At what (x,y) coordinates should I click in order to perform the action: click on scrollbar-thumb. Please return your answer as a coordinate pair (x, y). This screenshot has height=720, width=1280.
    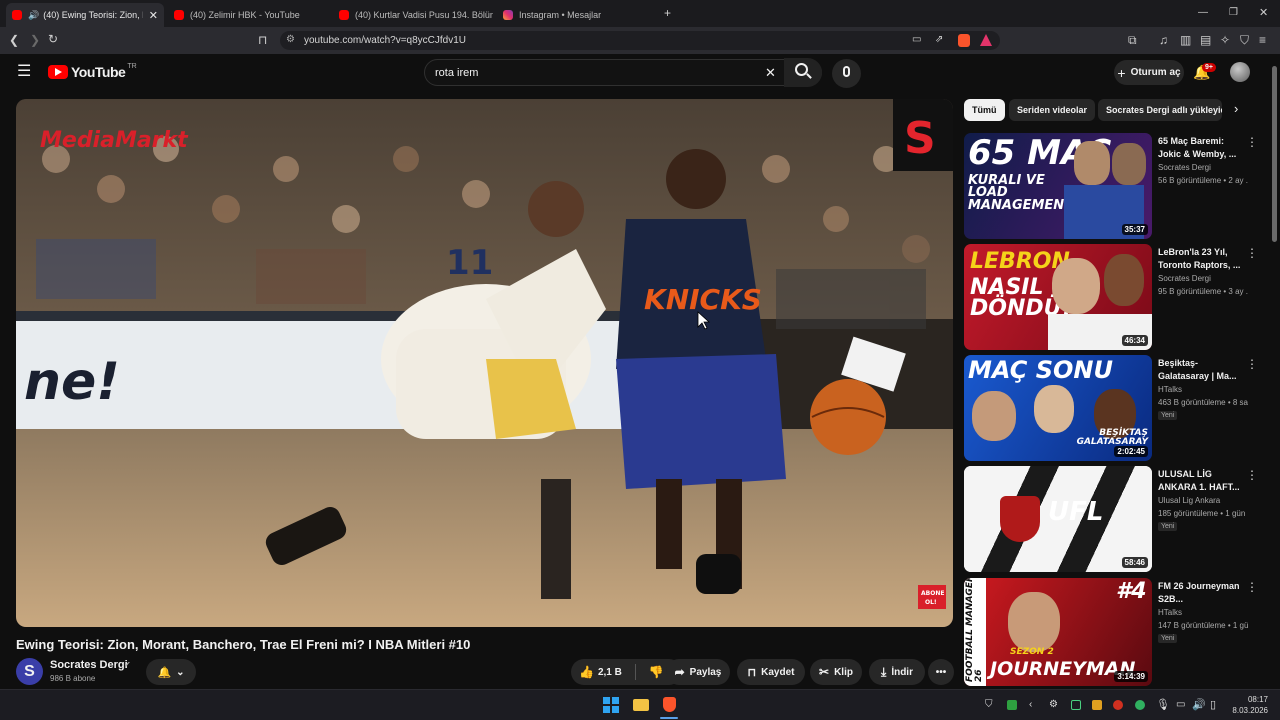
    Looking at the image, I should click on (1274, 154).